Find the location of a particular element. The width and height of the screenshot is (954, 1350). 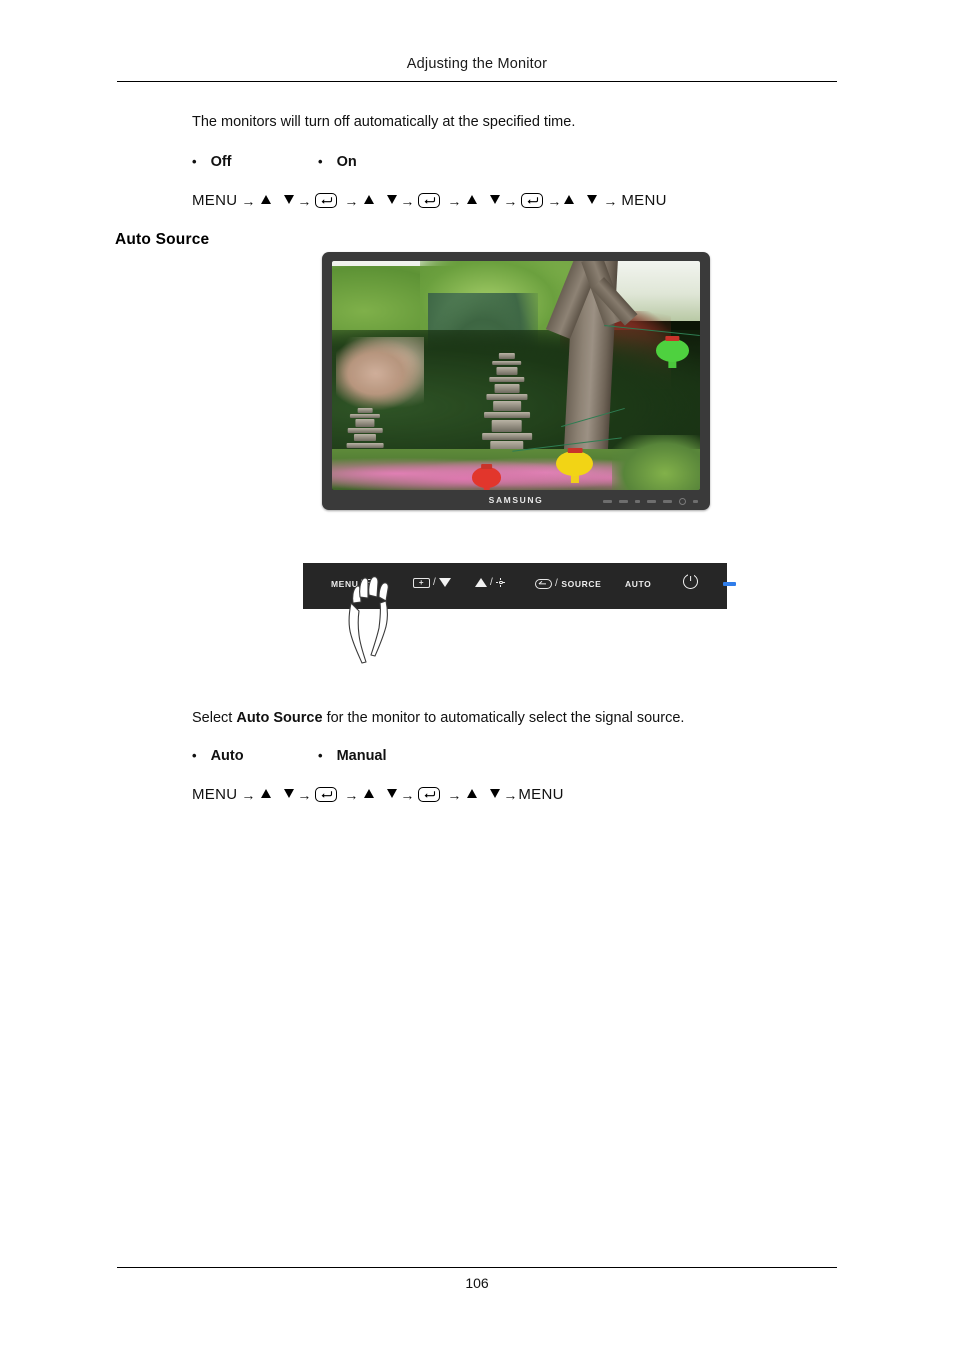

led-indicator-icon is located at coordinates (729, 584).